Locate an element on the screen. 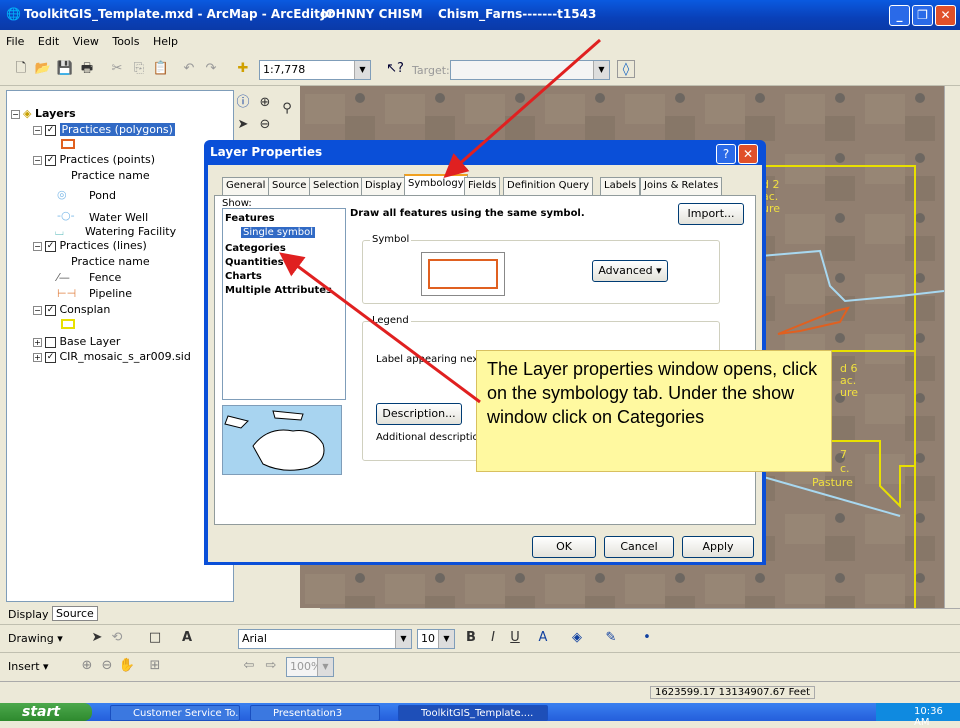 The image size is (960, 728). status-bar: 1623599.17 13134907.67 Feet is located at coordinates (480, 692).